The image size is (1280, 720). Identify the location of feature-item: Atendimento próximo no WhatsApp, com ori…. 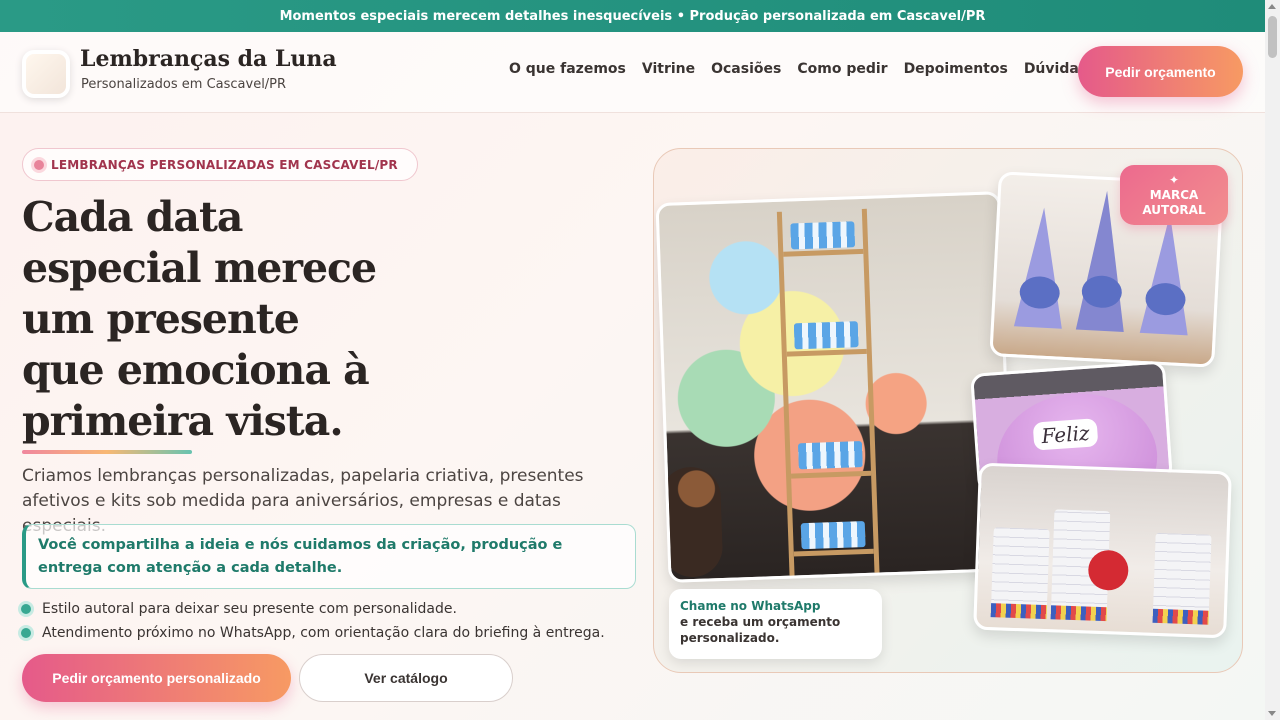
(312, 633).